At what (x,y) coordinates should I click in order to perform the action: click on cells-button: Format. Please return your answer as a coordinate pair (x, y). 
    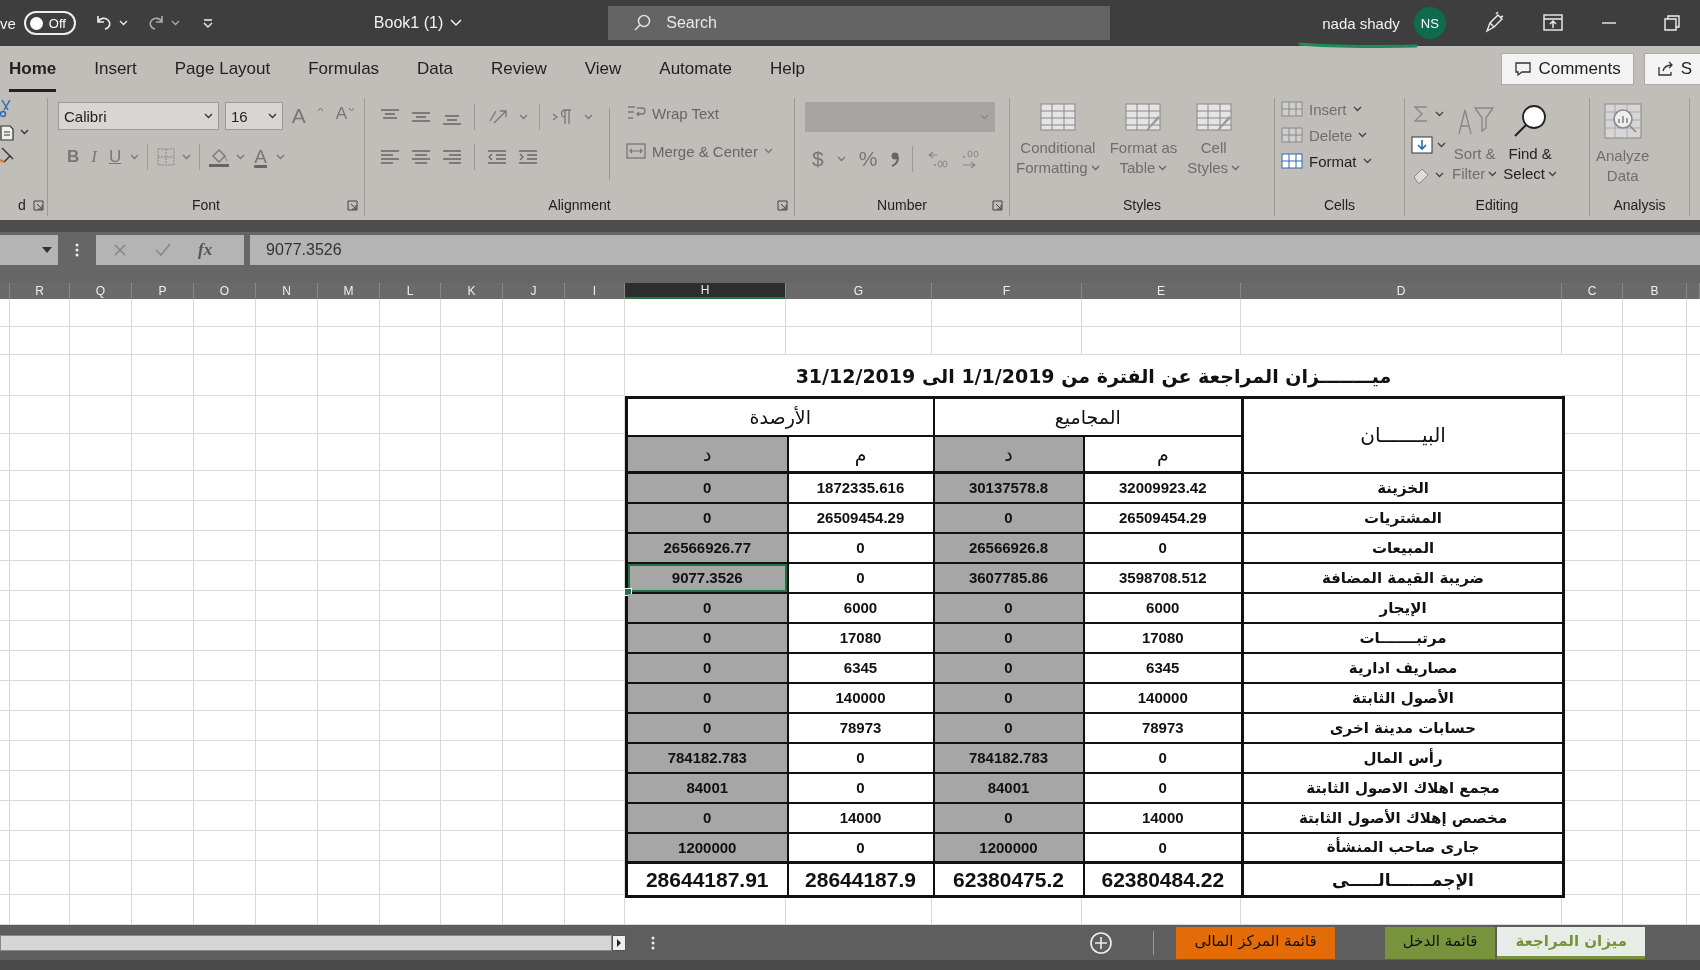
    Looking at the image, I should click on (1339, 161).